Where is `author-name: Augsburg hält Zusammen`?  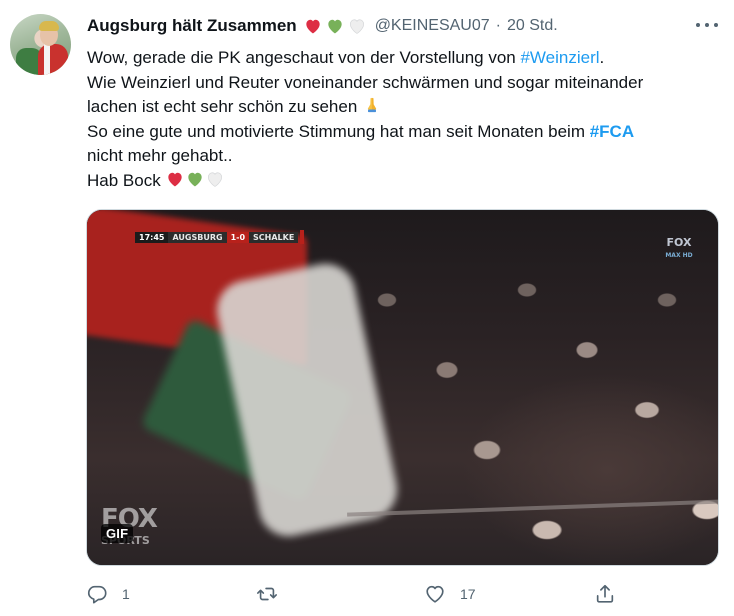
author-name: Augsburg hält Zusammen is located at coordinates (192, 26).